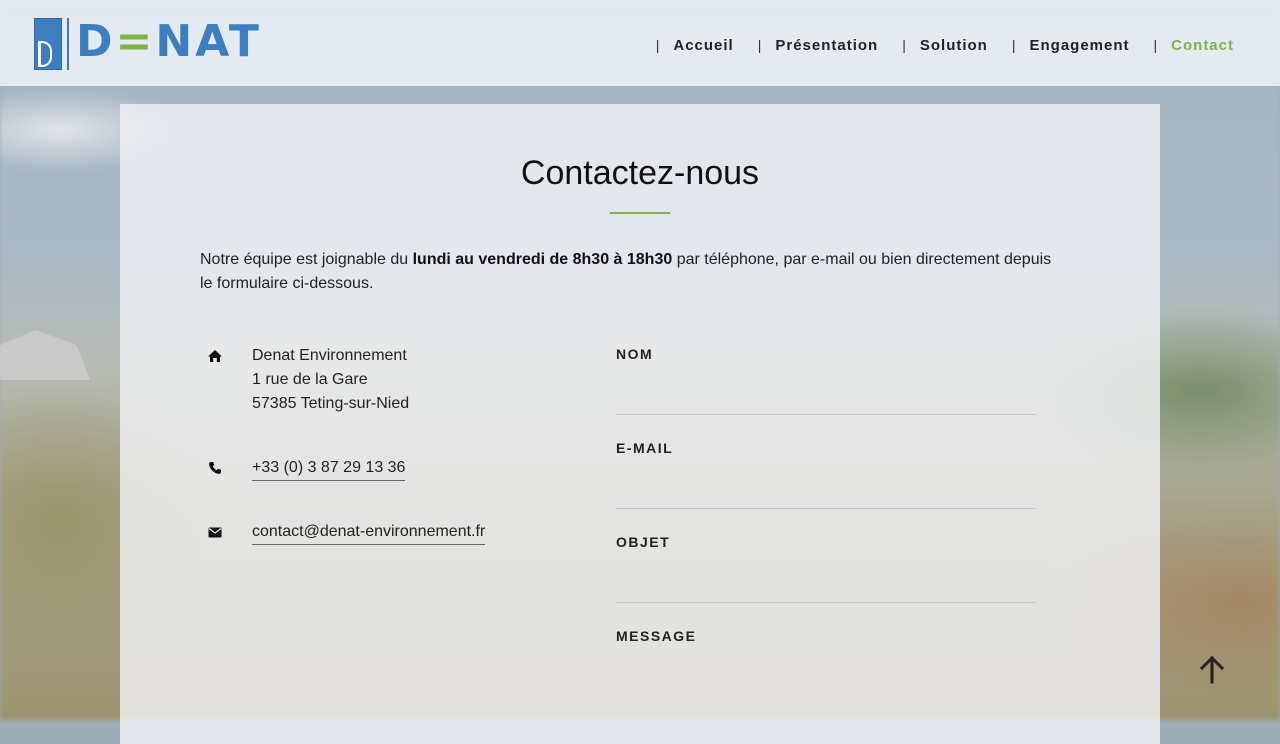 The image size is (1280, 744). What do you see at coordinates (826, 580) in the screenshot?
I see `subject-input` at bounding box center [826, 580].